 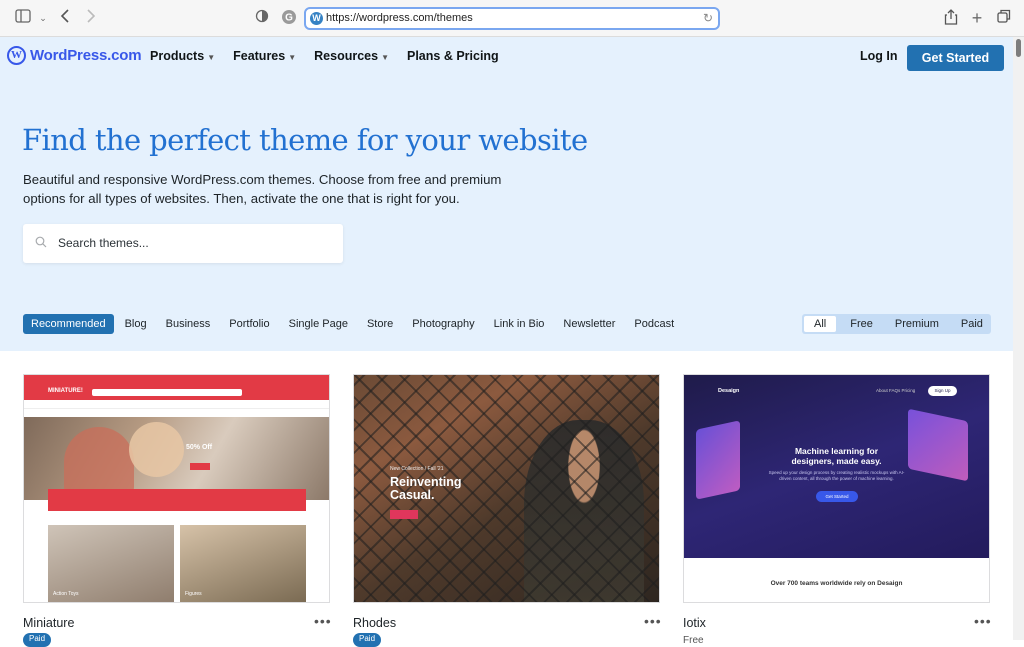 I want to click on pricing-filter: All Free Premium Paid, so click(x=896, y=324).